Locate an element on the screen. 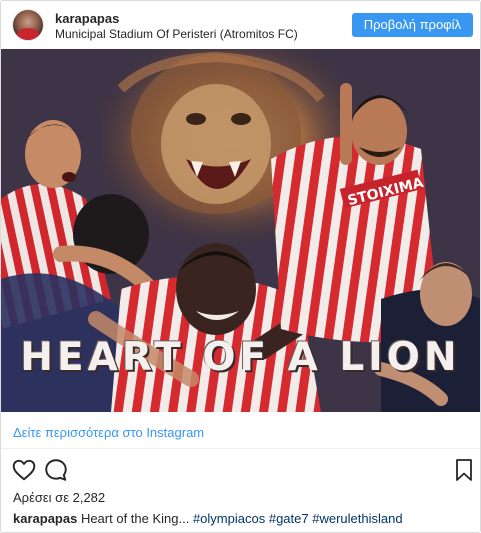  like-count: Αρέσει σε 2,282 is located at coordinates (59, 497).